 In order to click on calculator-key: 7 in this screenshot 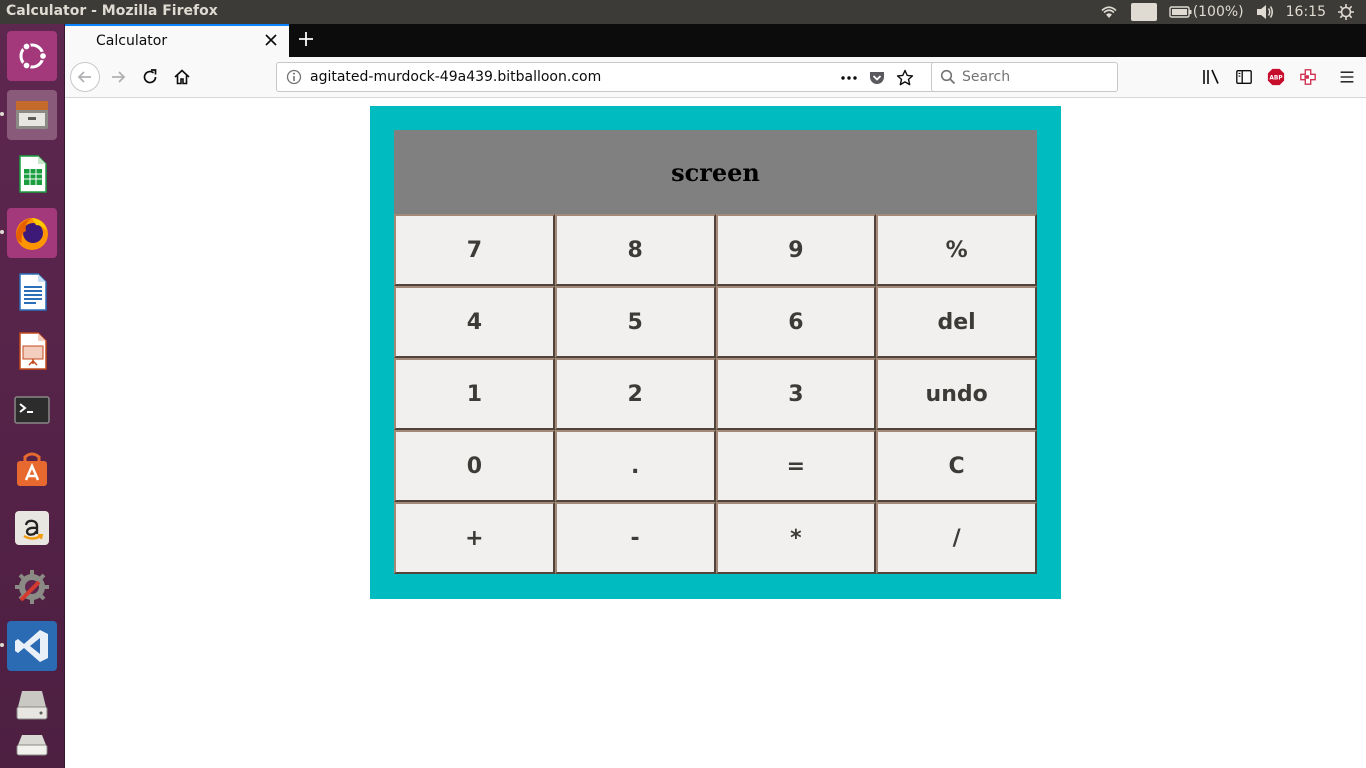, I will do `click(474, 250)`.